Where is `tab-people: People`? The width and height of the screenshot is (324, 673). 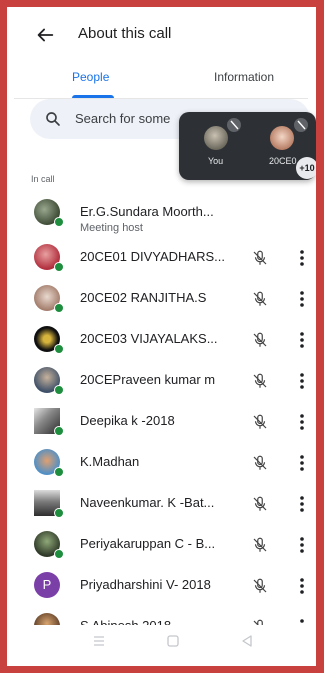
tab-people: People is located at coordinates (90, 77).